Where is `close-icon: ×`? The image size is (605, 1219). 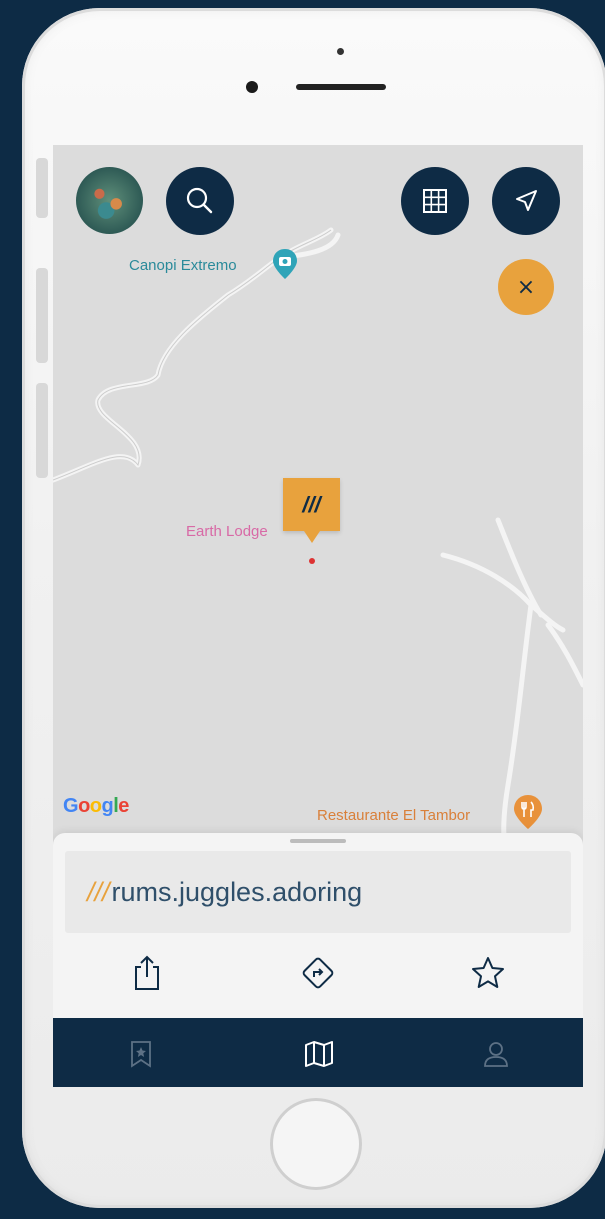 close-icon: × is located at coordinates (526, 287).